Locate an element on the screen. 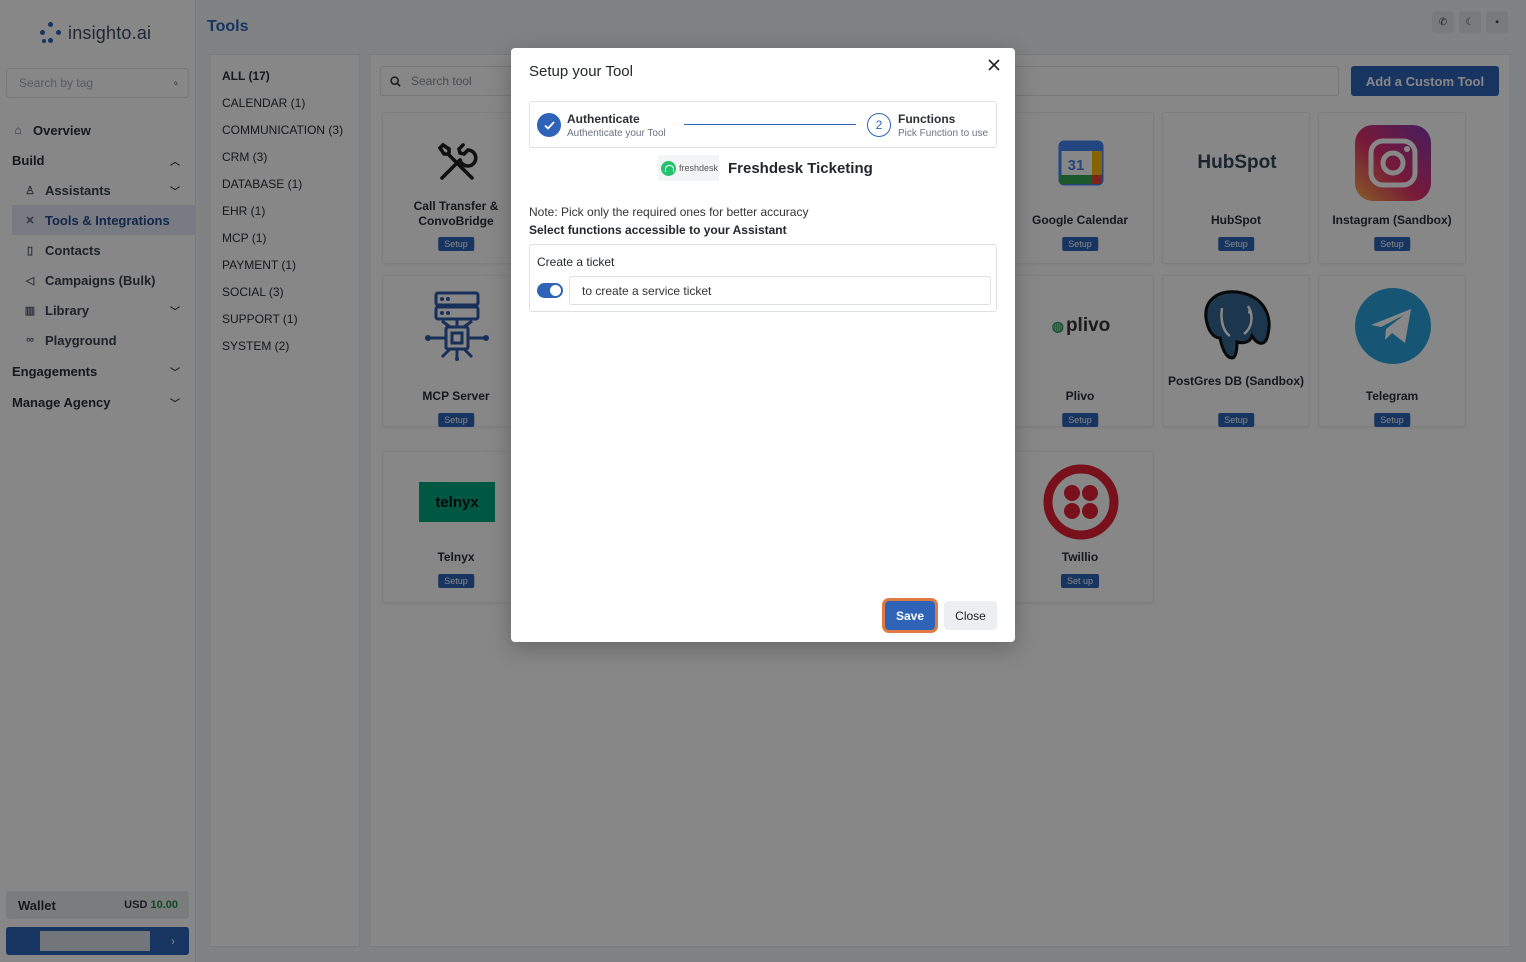  step-authenticate-subtitle: Authenticate your Tool is located at coordinates (616, 133).